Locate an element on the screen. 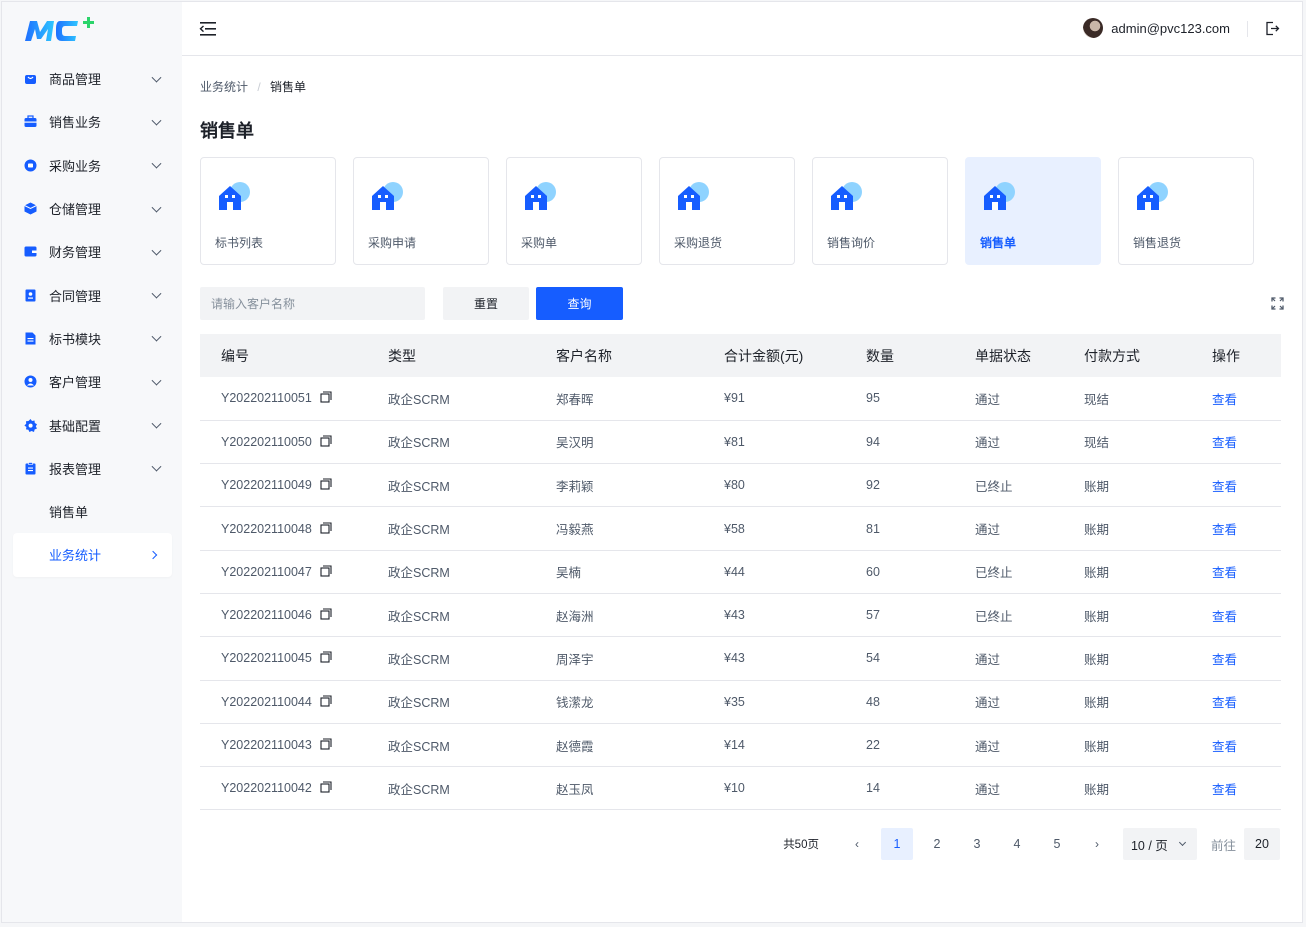 The image size is (1306, 927). logout-icon is located at coordinates (1272, 28).